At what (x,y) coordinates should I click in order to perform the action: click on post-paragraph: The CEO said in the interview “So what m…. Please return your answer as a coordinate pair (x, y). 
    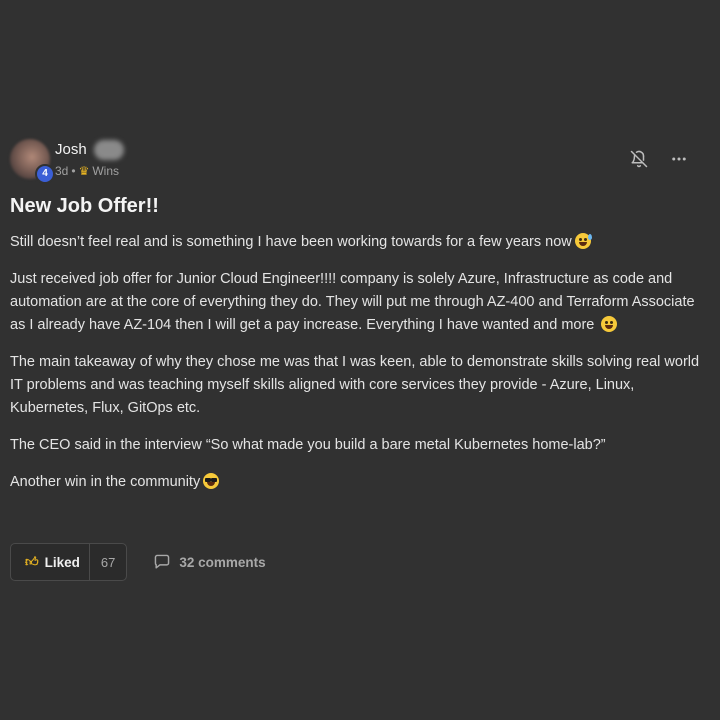
    Looking at the image, I should click on (355, 445).